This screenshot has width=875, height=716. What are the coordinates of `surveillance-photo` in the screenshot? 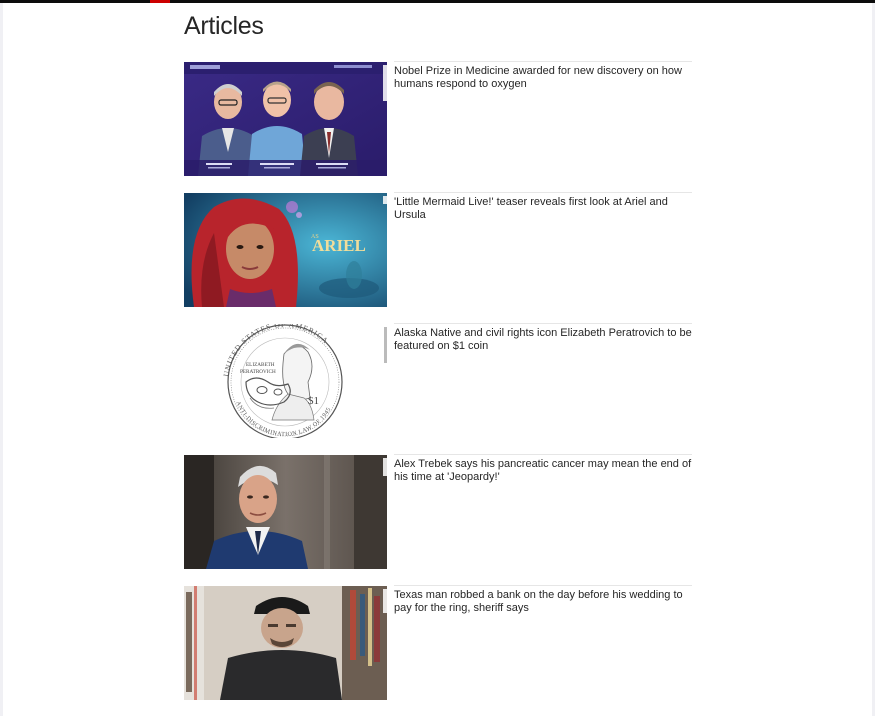 It's located at (285, 643).